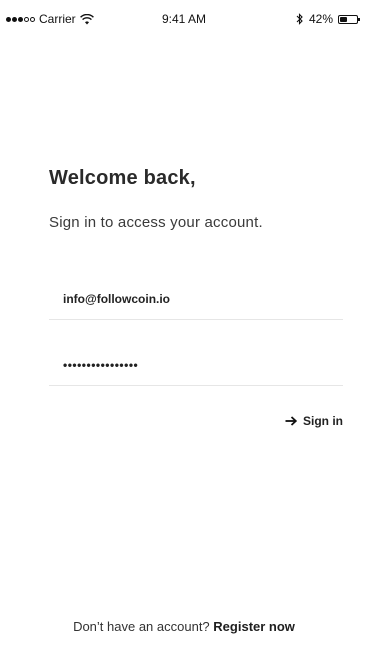  Describe the element at coordinates (291, 421) in the screenshot. I see `arrow-right-icon` at that location.